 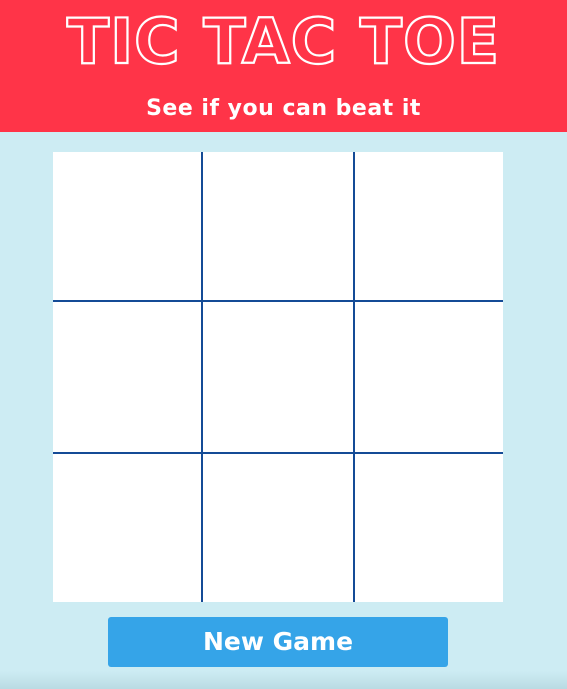 I want to click on page-bottom-shadow, so click(x=283, y=680).